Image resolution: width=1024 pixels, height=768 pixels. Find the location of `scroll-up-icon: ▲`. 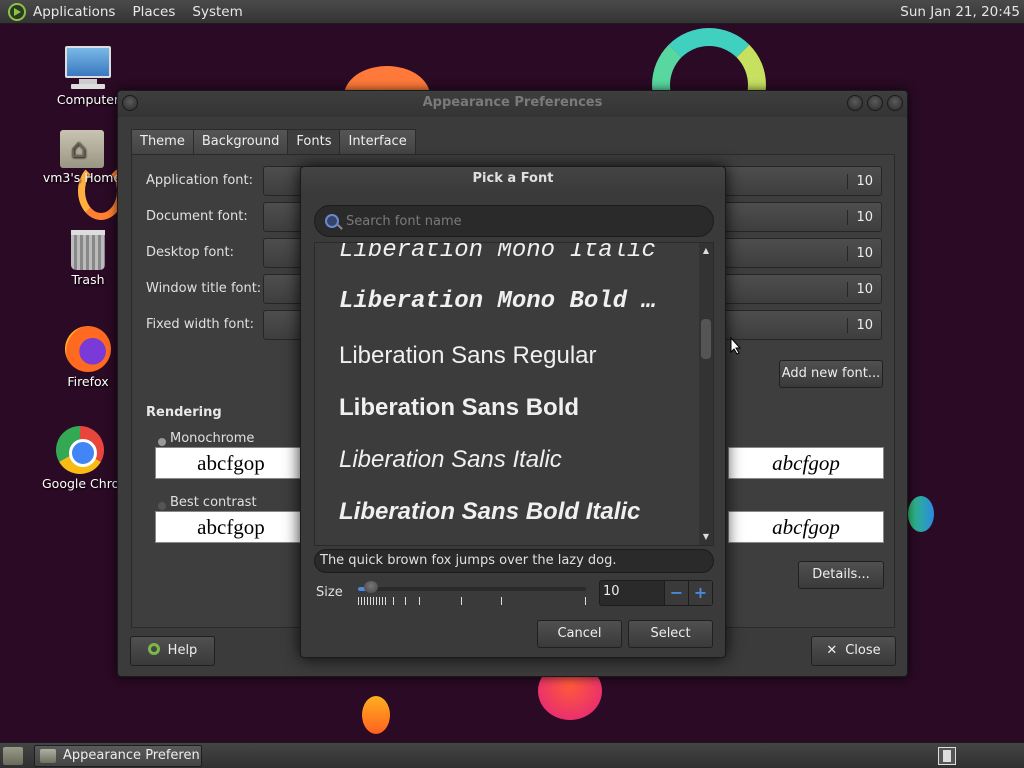

scroll-up-icon: ▲ is located at coordinates (706, 251).